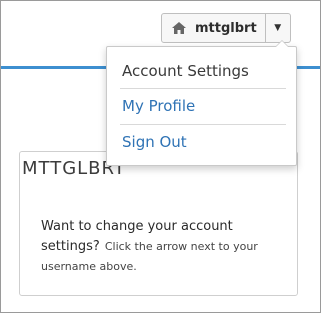 The image size is (321, 313). I want to click on caret-down-icon: ▼, so click(278, 28).